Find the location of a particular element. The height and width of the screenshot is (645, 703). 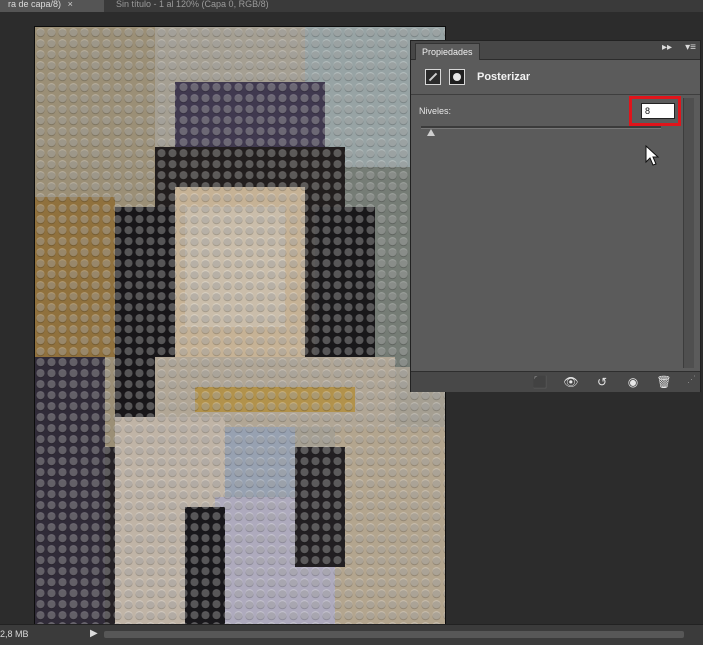

document-tab-inactive: Sin título - 1 al 120% (Capa 0, RGB/8) is located at coordinates (208, 6).